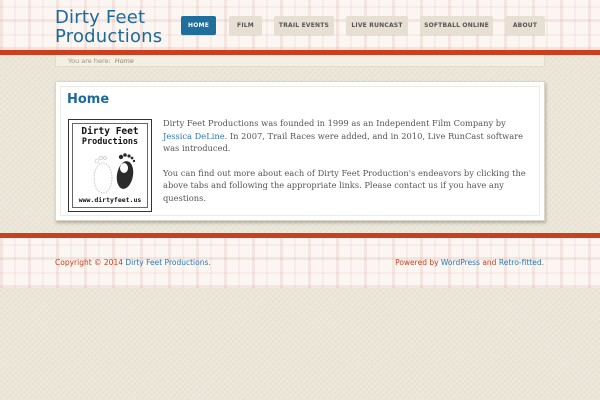  Describe the element at coordinates (460, 262) in the screenshot. I see `wordpress-link: WordPress` at that location.